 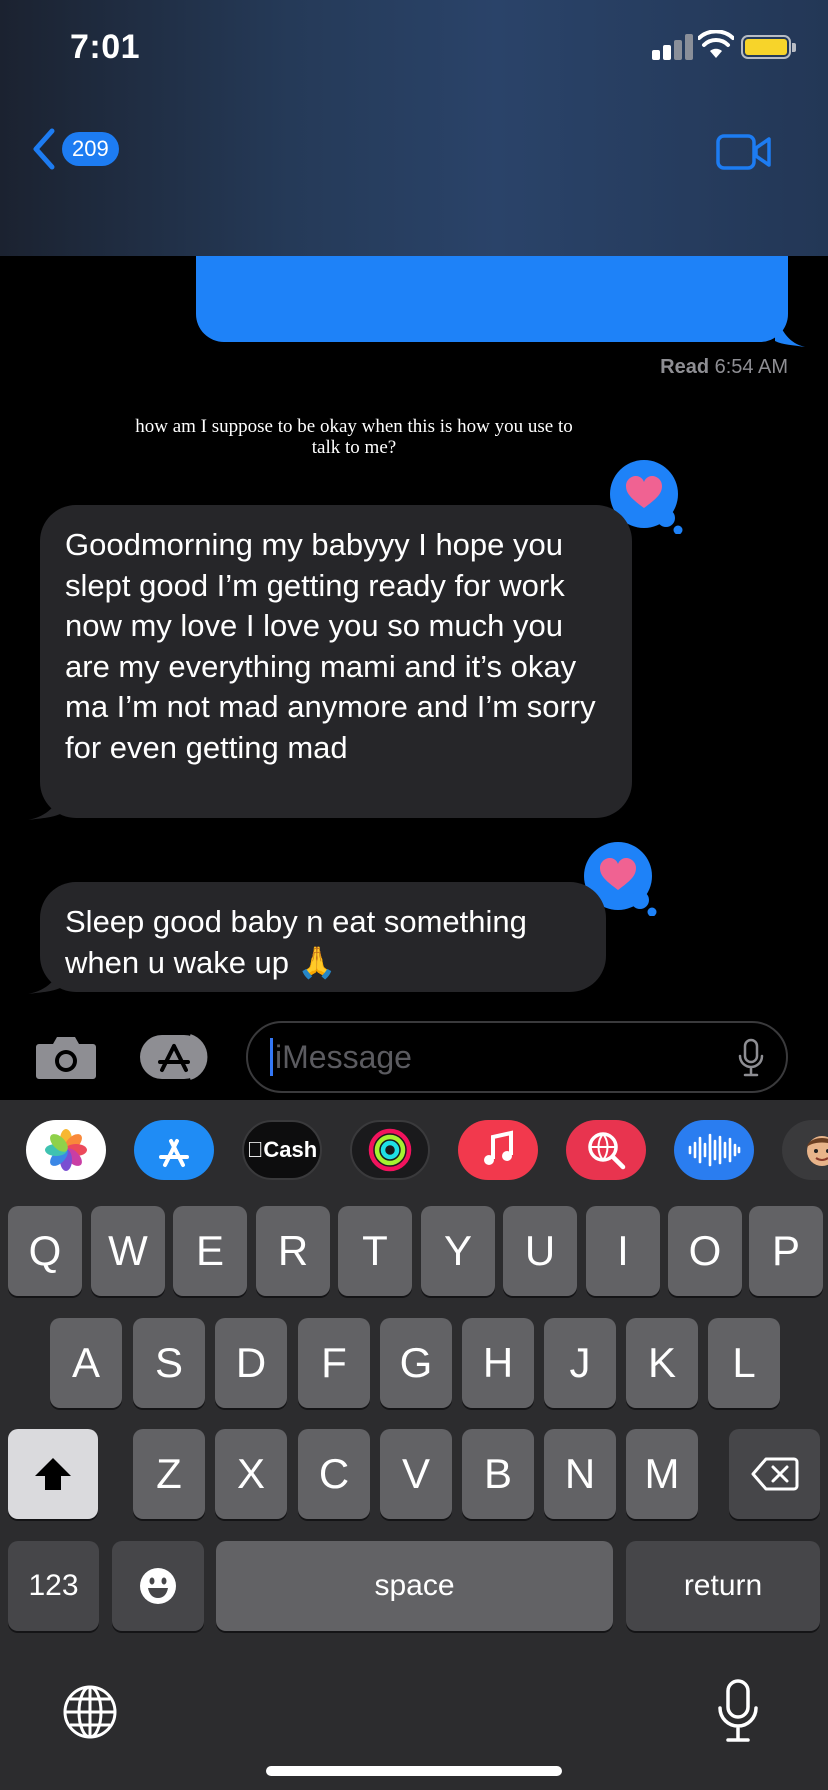 I want to click on music-app-icon, so click(x=498, y=1150).